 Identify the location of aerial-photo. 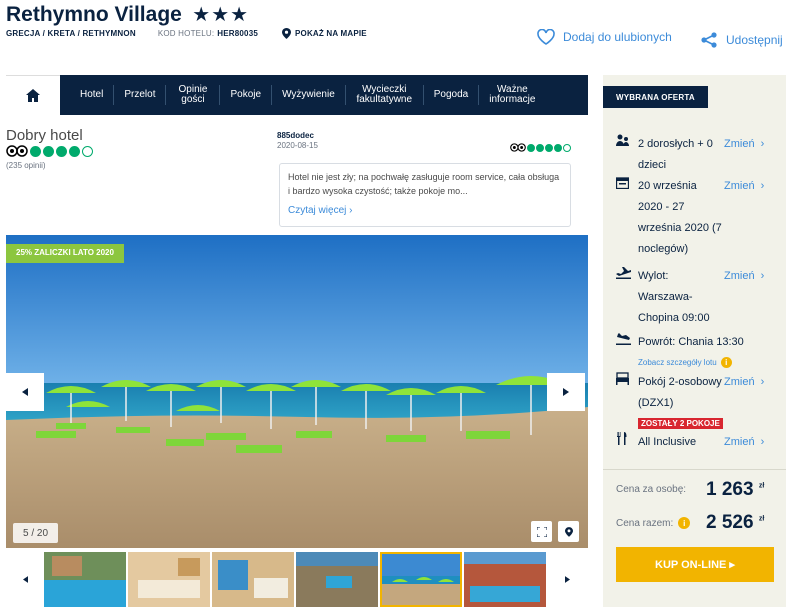
(337, 579).